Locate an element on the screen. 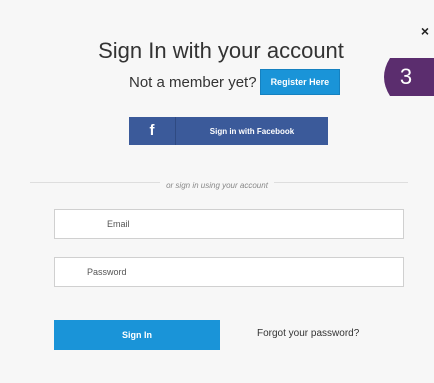 This screenshot has width=434, height=383. close-icon: × is located at coordinates (425, 31).